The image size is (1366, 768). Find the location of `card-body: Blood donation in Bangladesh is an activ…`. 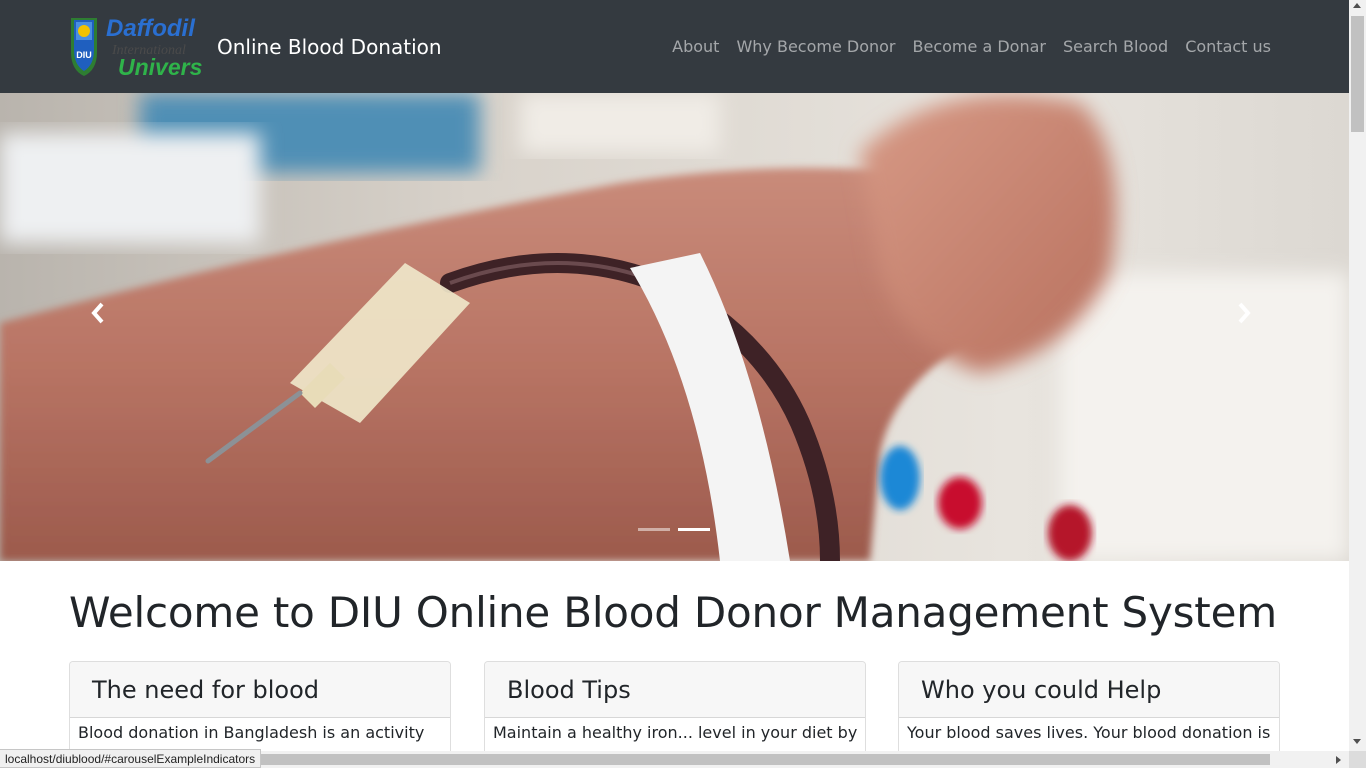

card-body: Blood donation in Bangladesh is an activ… is located at coordinates (251, 732).